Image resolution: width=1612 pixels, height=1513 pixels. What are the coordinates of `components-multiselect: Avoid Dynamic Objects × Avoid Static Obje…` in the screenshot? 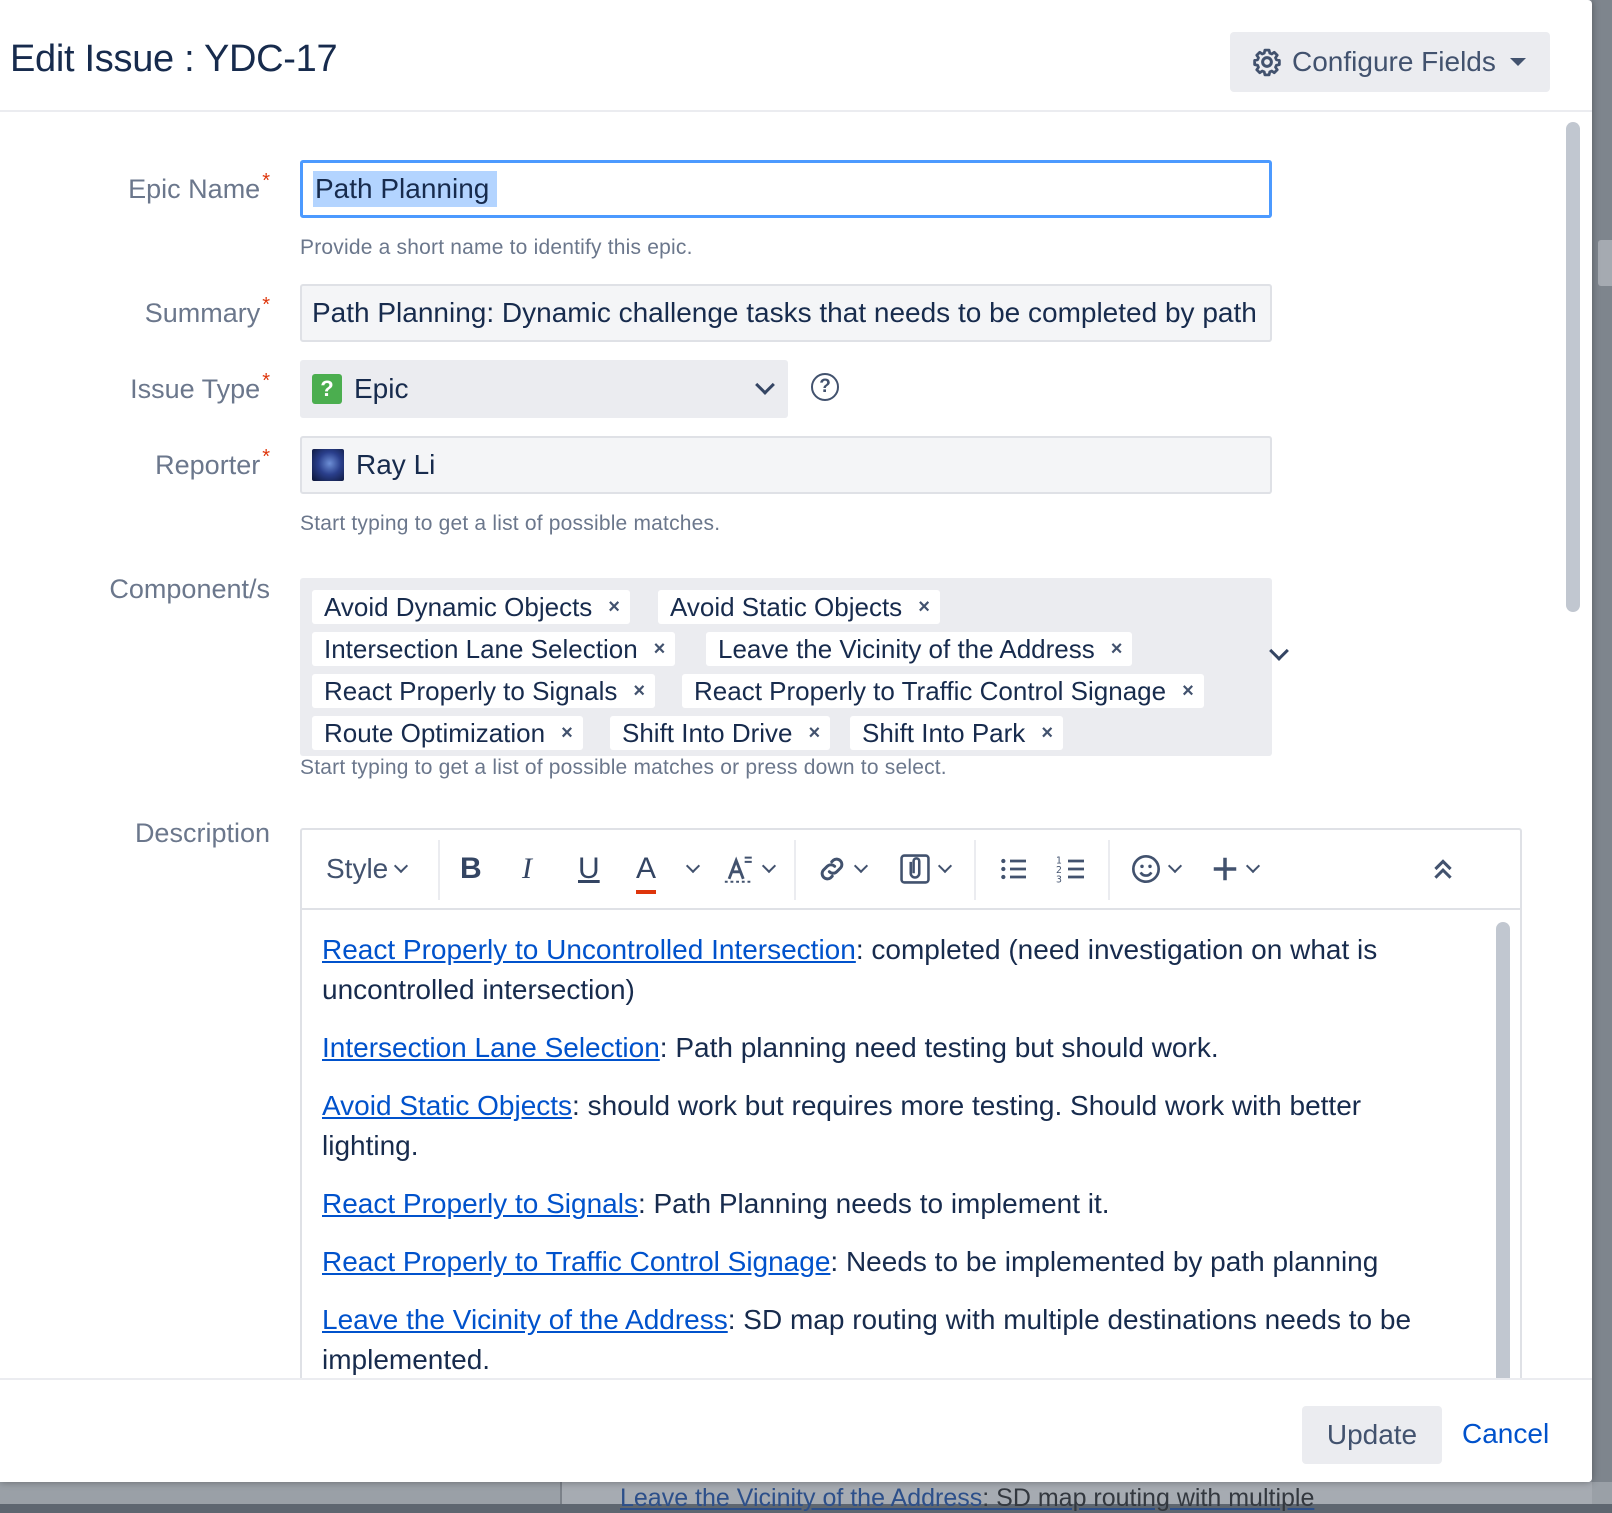 It's located at (786, 667).